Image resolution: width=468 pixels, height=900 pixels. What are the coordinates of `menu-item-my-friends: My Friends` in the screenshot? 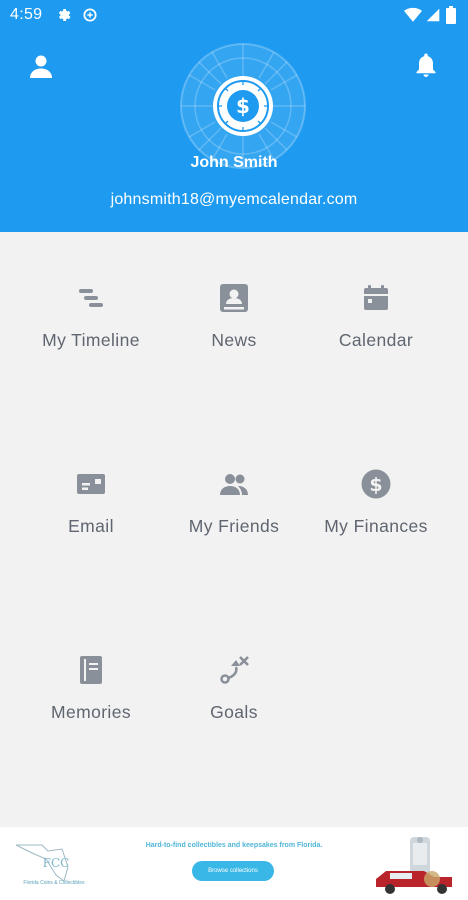 It's located at (234, 478).